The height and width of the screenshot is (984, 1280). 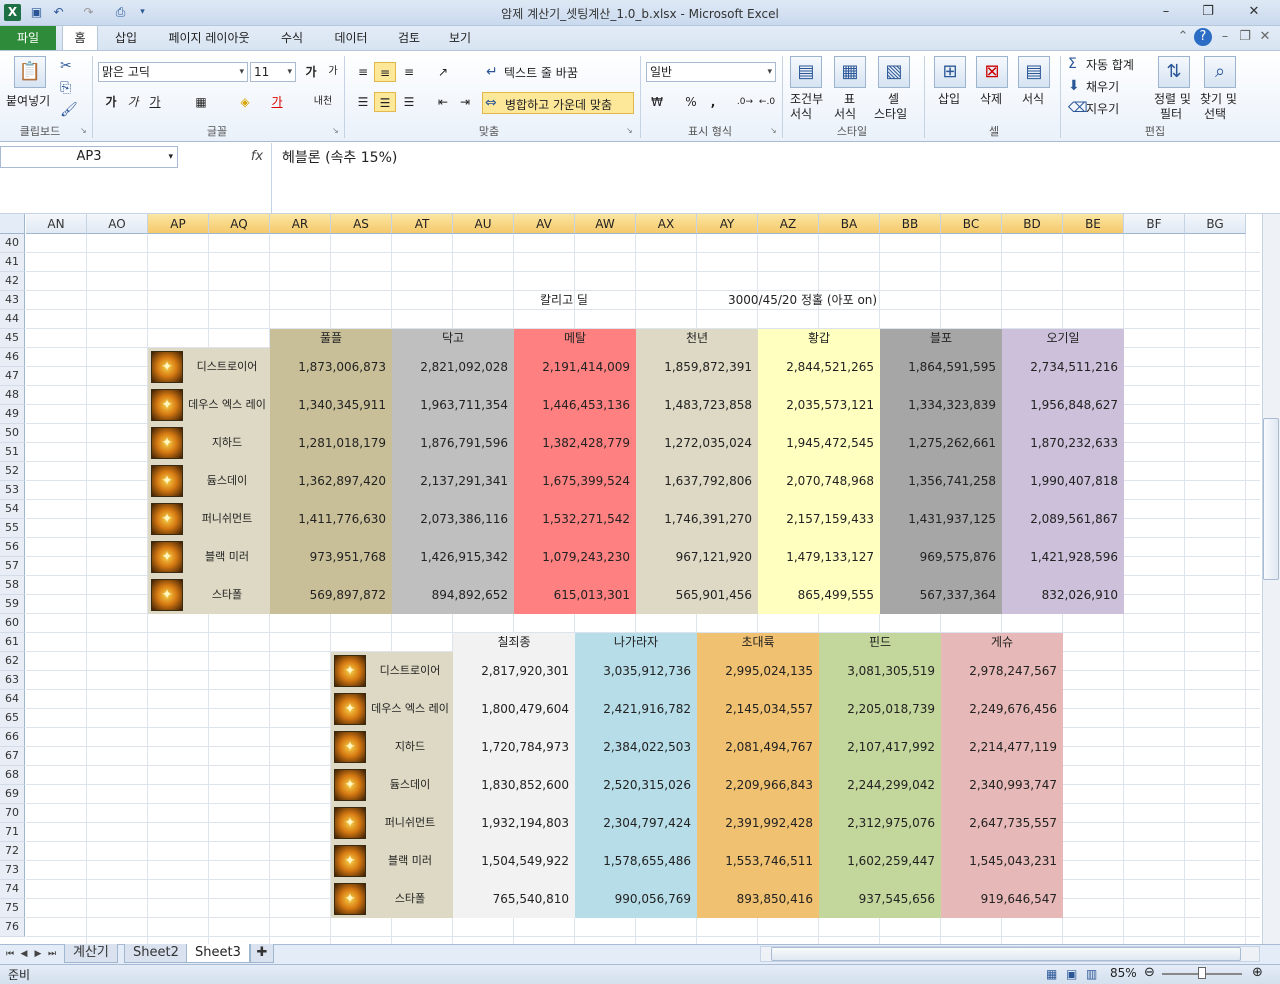 I want to click on table2-value-cell: 2,312,975,076, so click(x=880, y=823).